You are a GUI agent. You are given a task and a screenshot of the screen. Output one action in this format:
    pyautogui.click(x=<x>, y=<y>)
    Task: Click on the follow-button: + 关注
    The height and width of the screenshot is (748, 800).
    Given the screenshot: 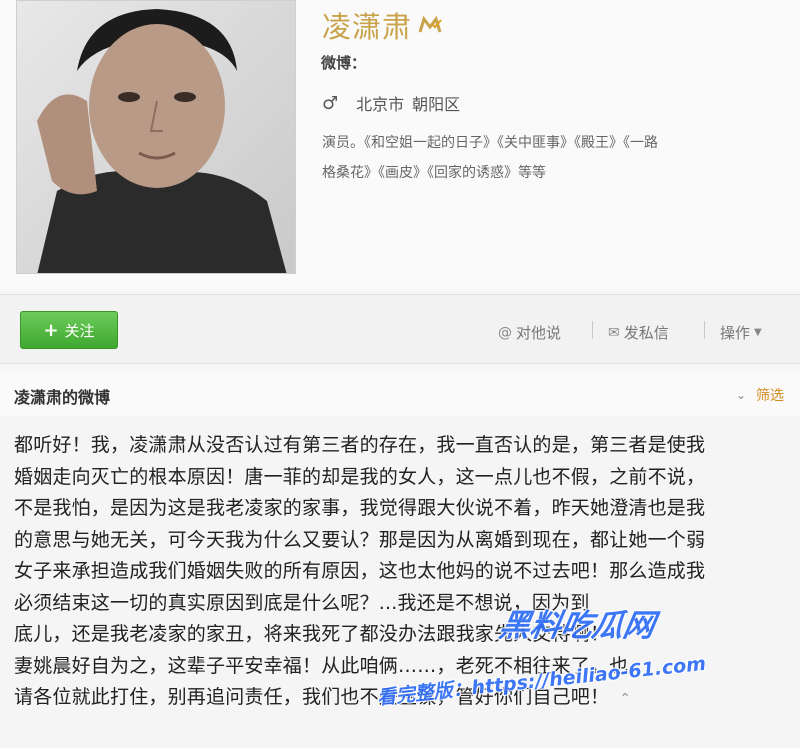 What is the action you would take?
    pyautogui.click(x=69, y=330)
    